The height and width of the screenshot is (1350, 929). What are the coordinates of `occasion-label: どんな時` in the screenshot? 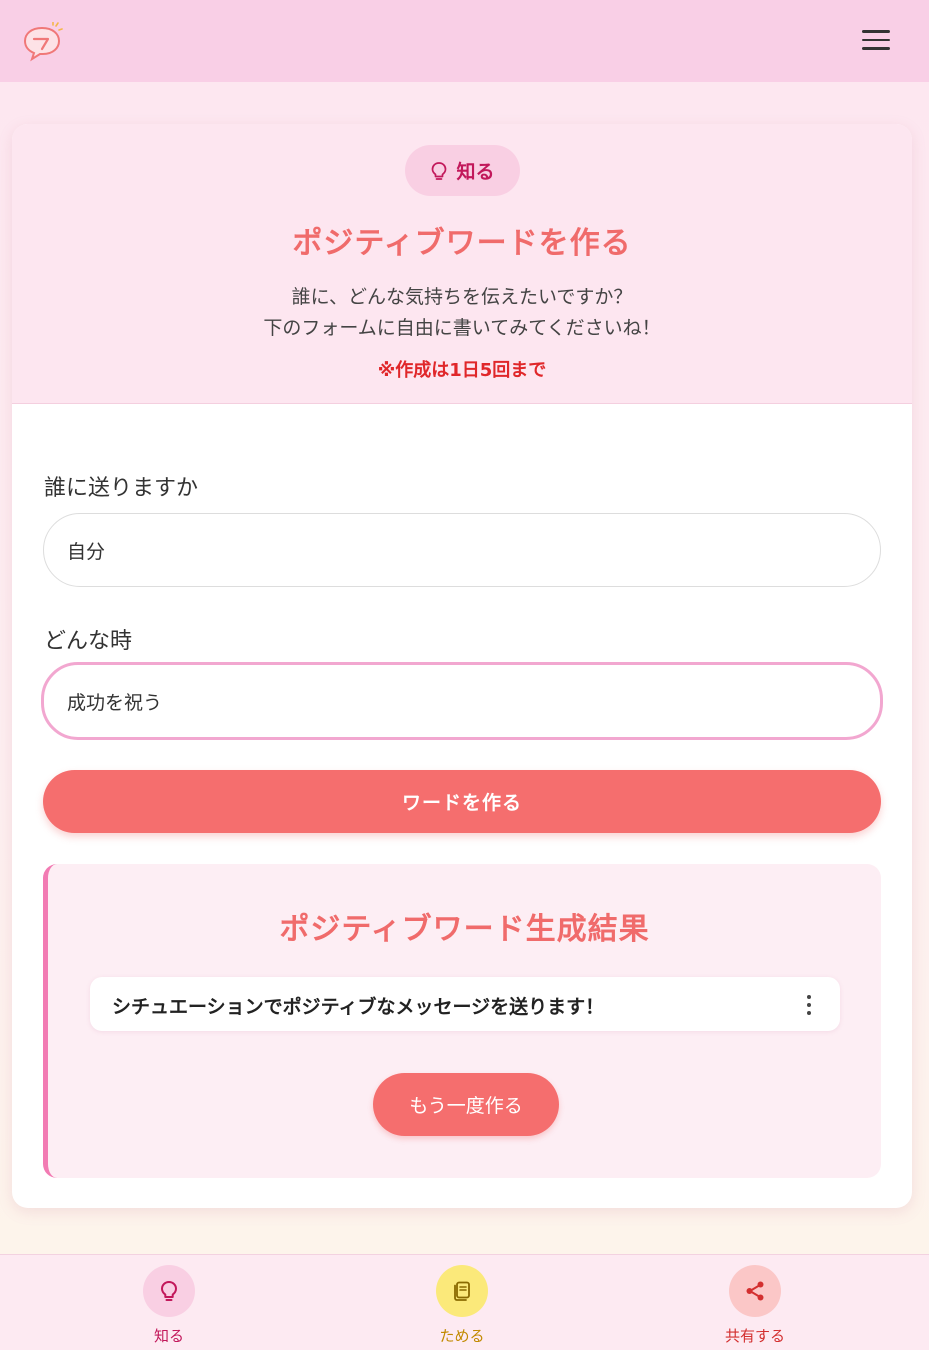 It's located at (88, 641).